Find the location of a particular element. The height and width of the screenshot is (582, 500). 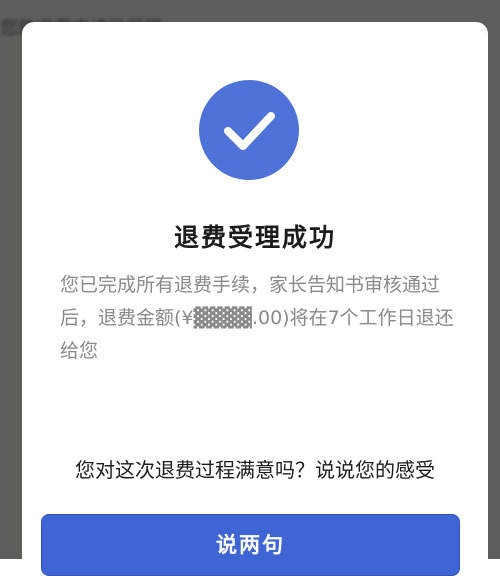

feedback-button: 说两句 is located at coordinates (250, 545).